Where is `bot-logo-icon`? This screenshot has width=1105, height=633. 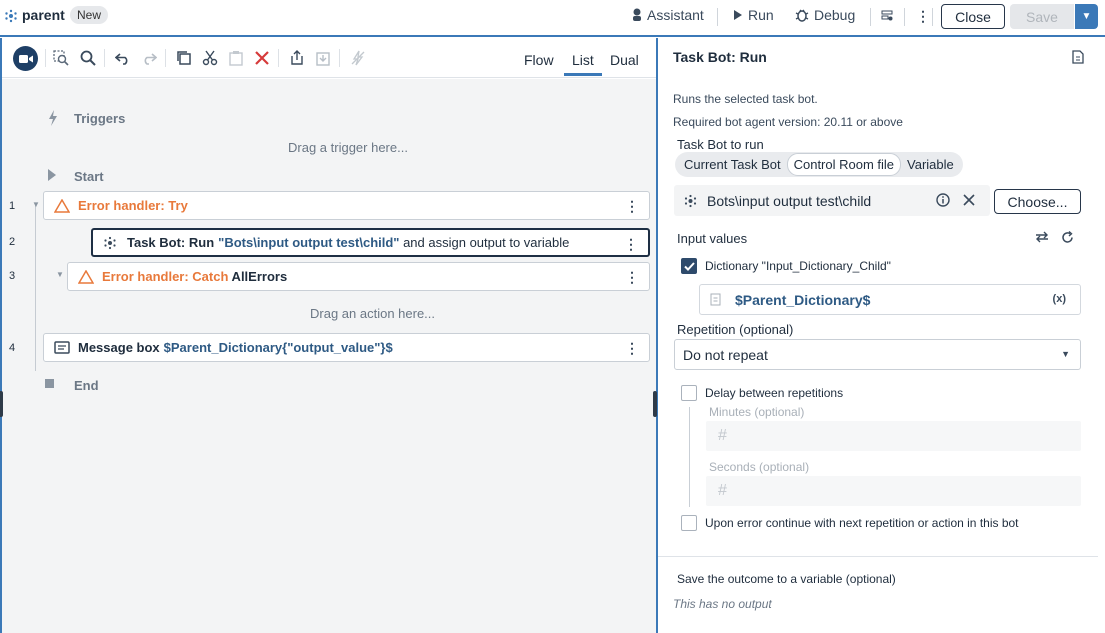
bot-logo-icon is located at coordinates (11, 17).